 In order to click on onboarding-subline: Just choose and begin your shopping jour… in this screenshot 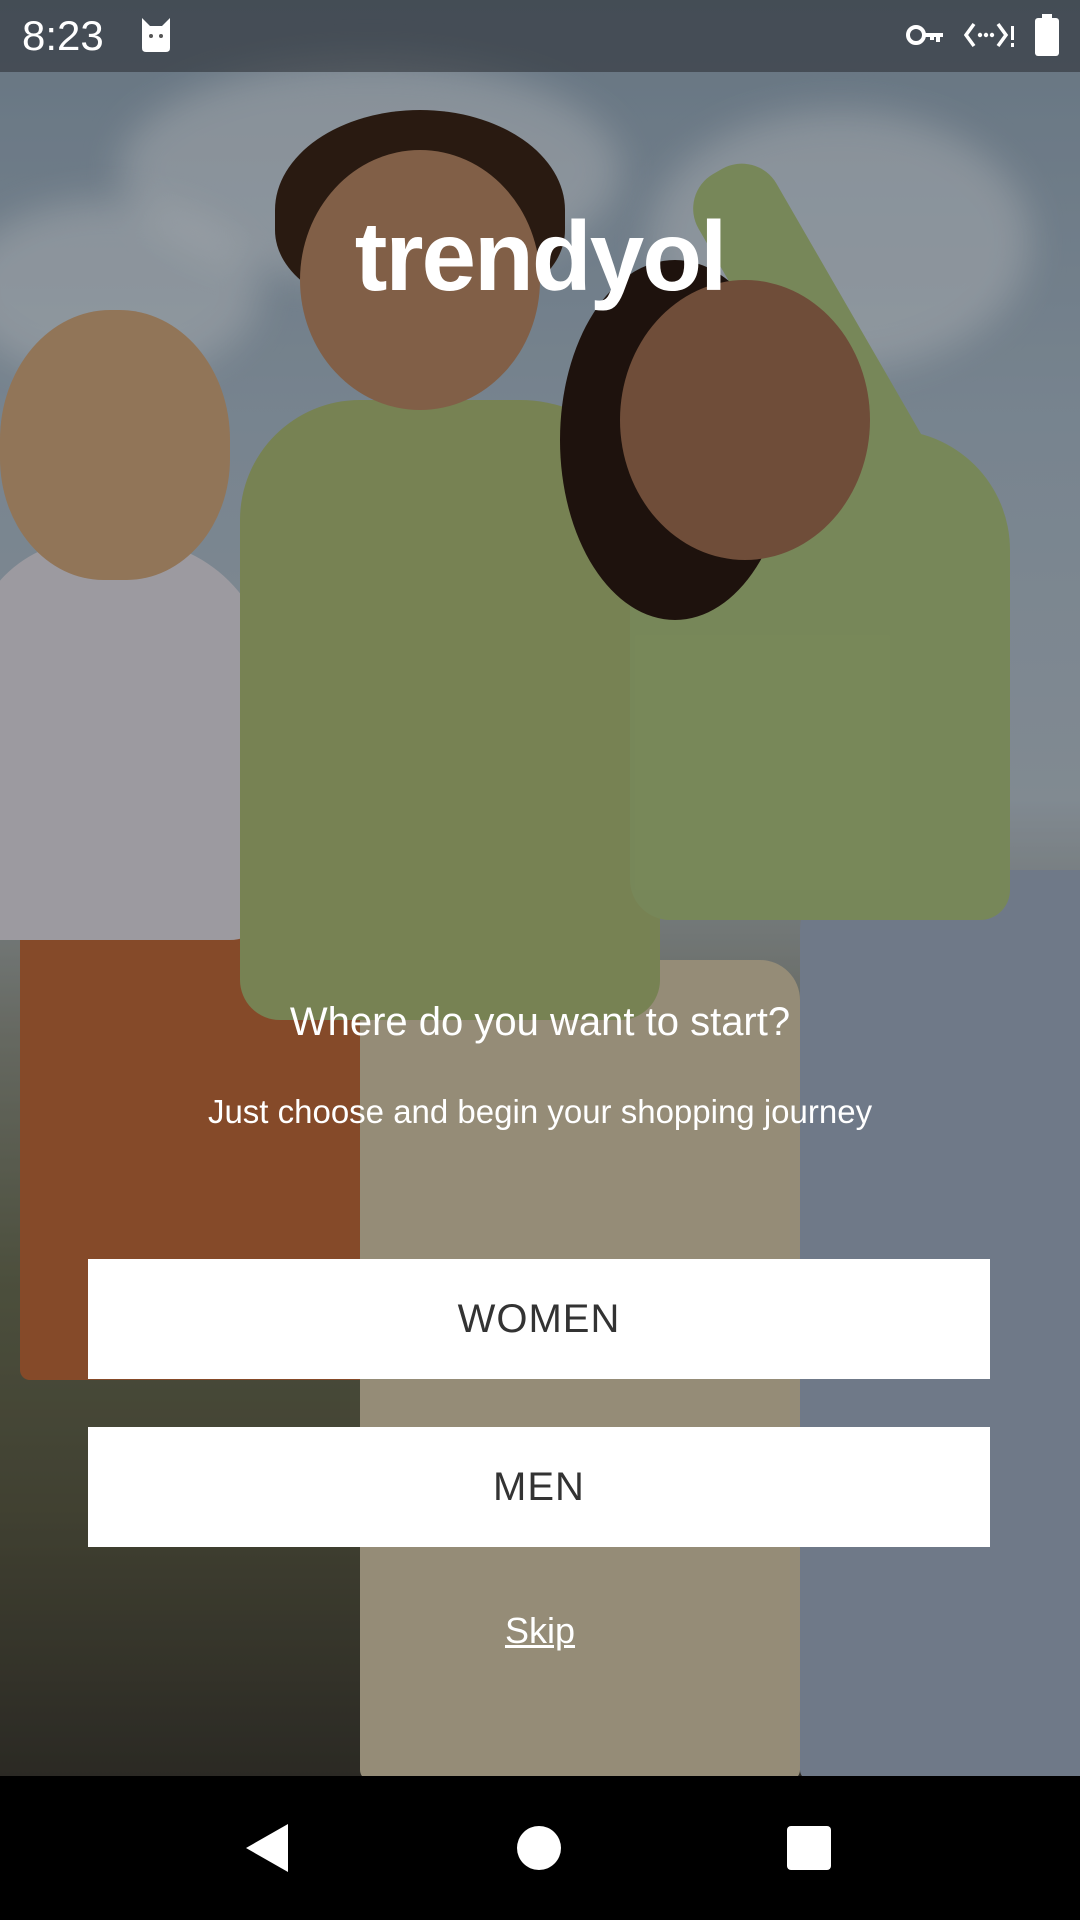, I will do `click(540, 1111)`.